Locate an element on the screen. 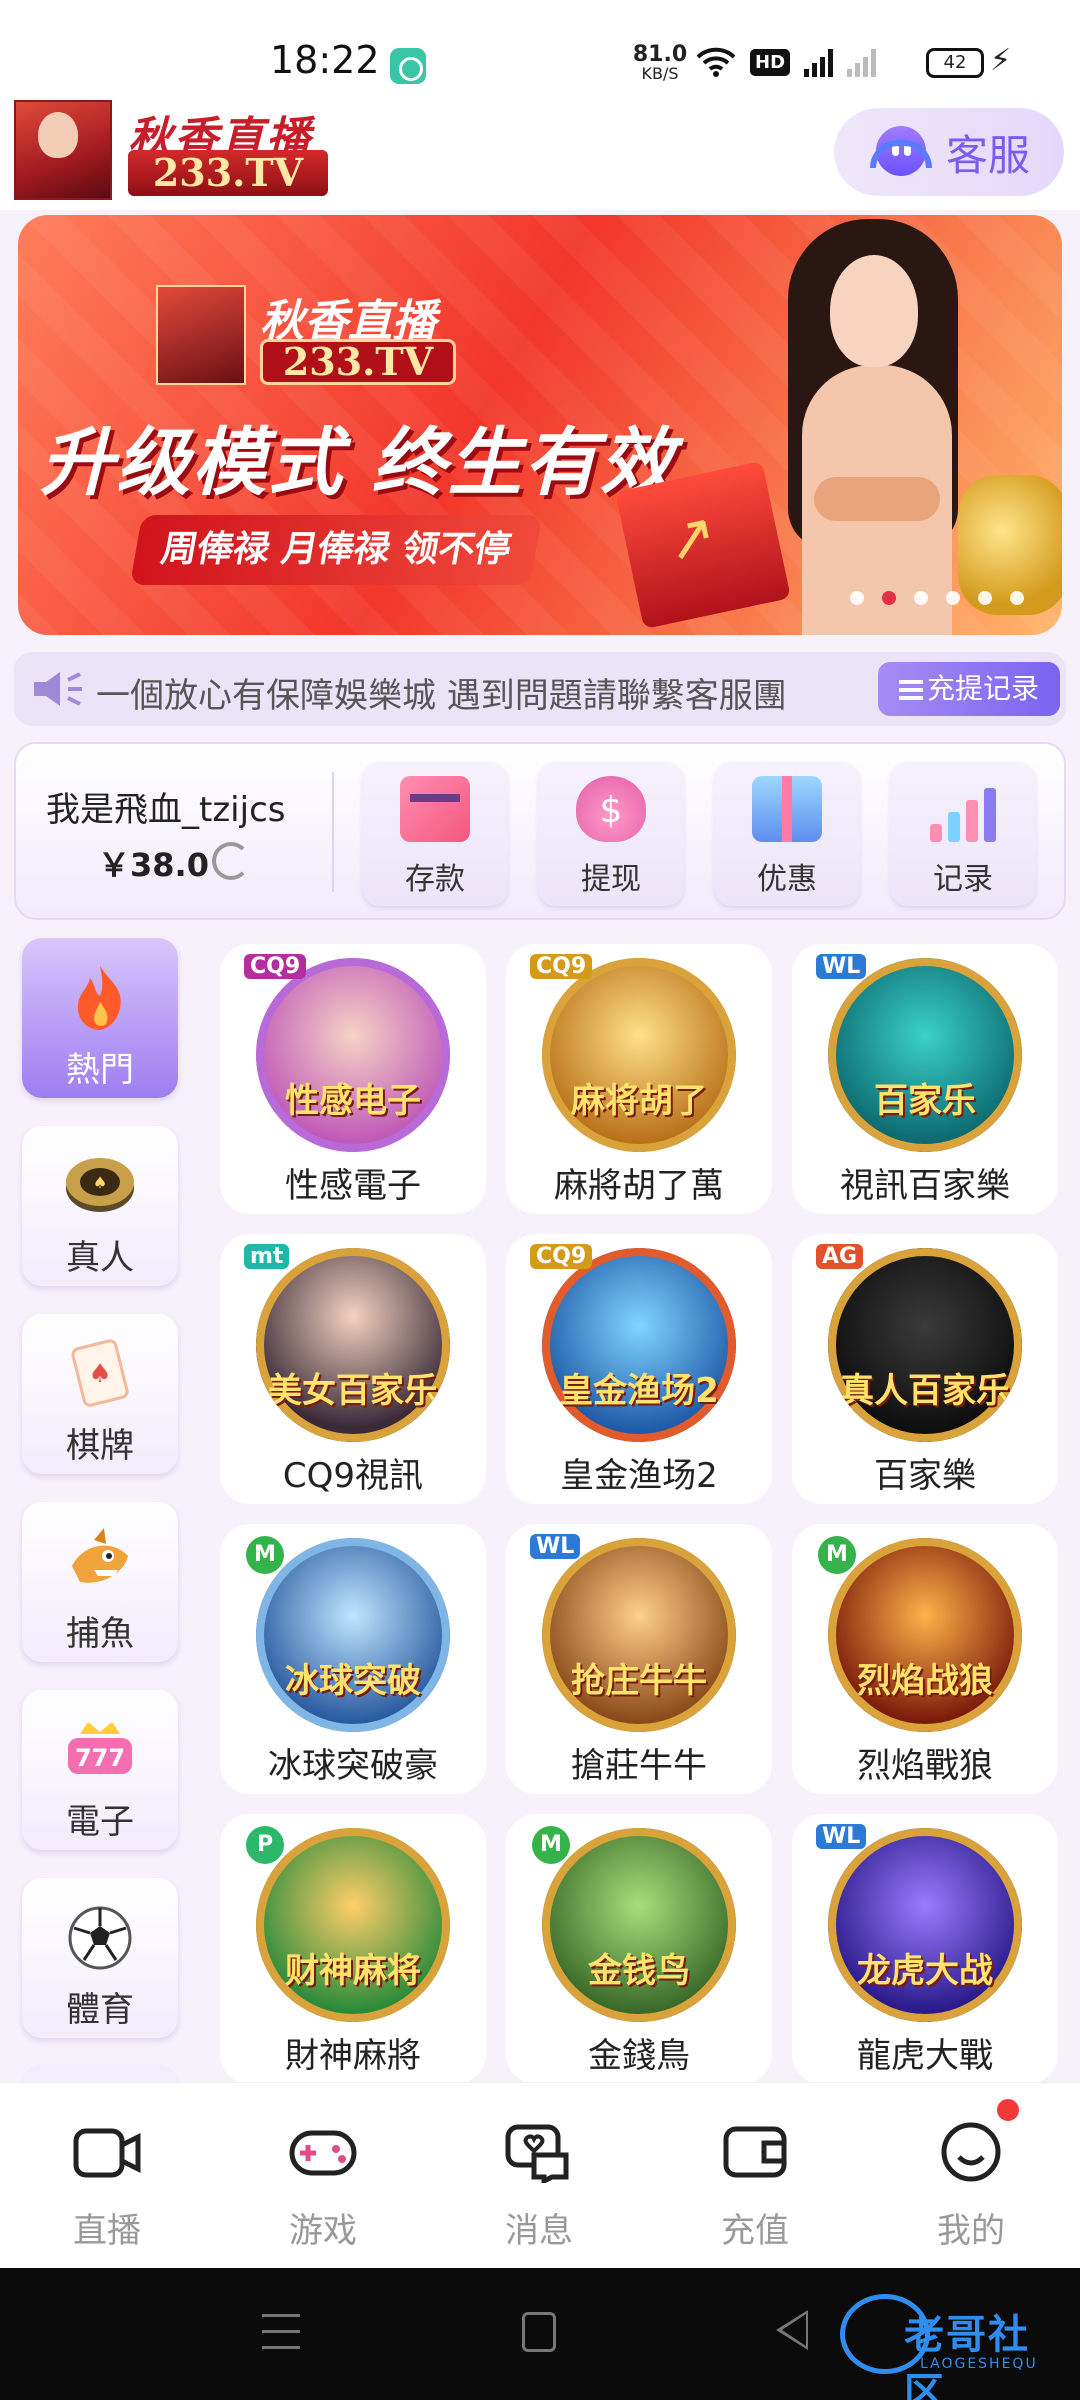  wallet-icon is located at coordinates (755, 2152).